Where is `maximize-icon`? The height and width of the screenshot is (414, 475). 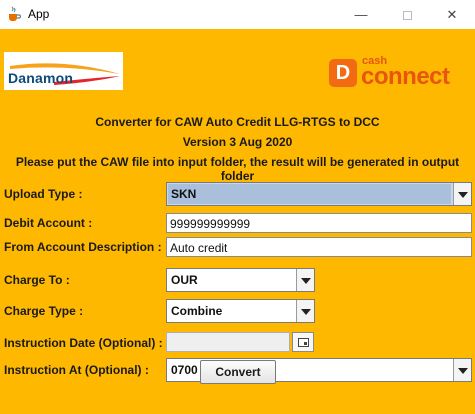 maximize-icon is located at coordinates (407, 16).